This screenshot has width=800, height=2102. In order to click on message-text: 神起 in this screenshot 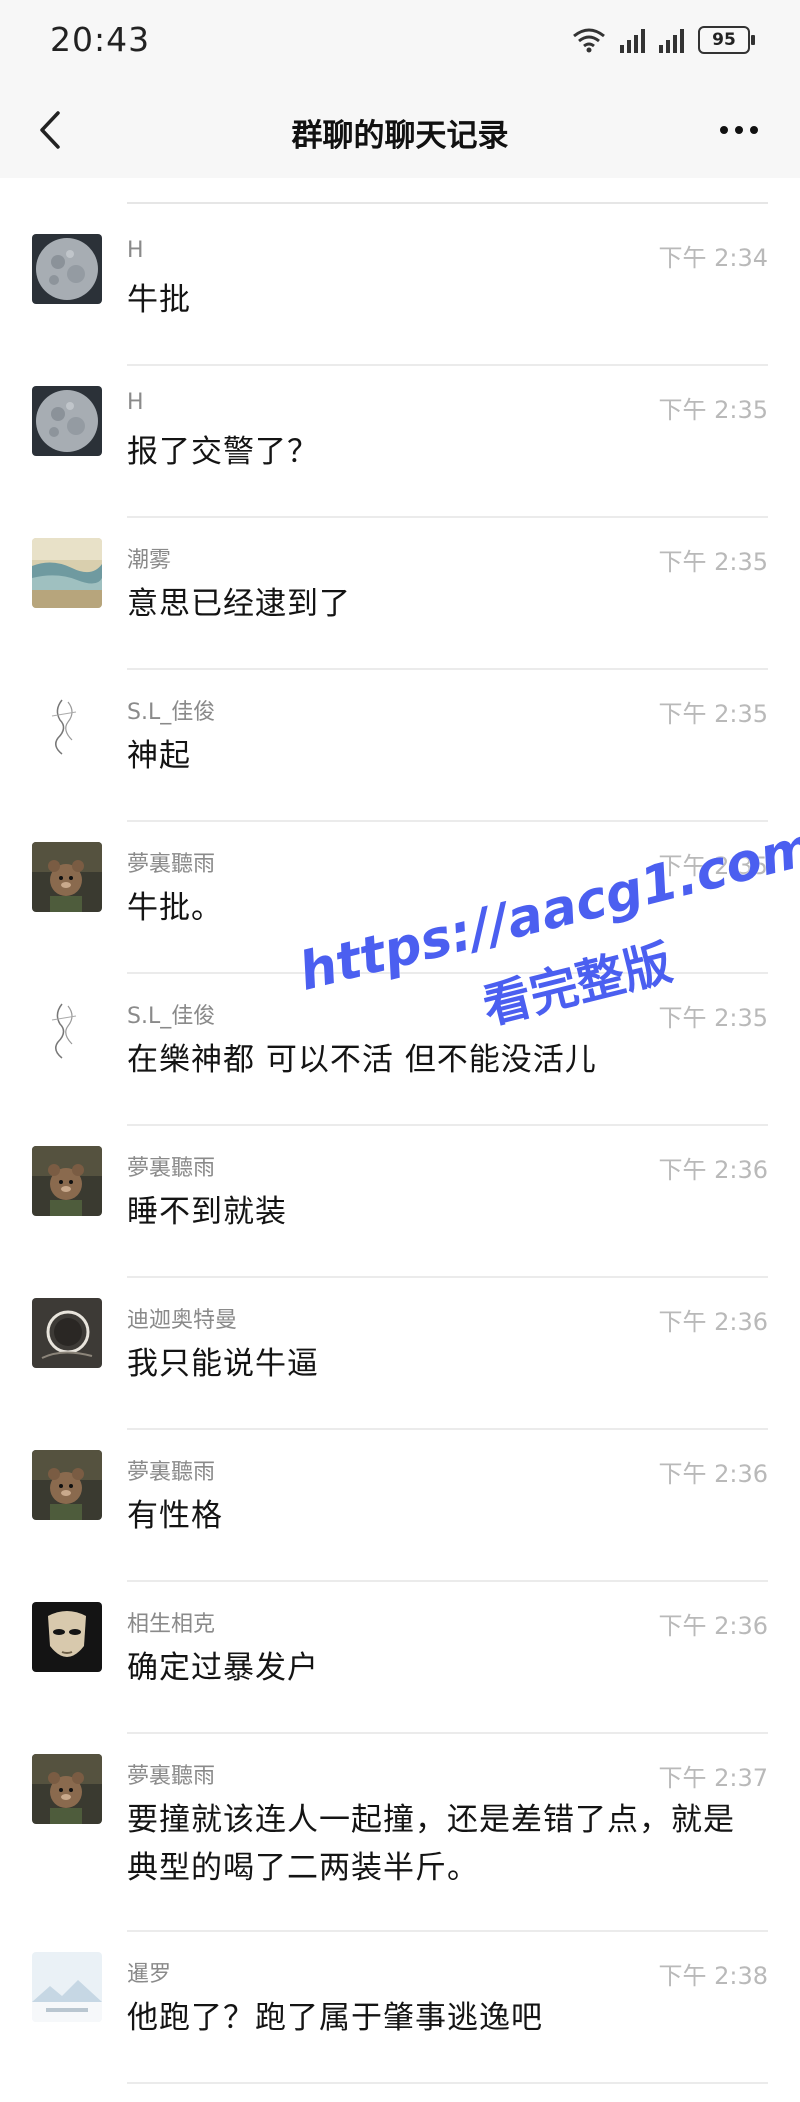, I will do `click(159, 756)`.